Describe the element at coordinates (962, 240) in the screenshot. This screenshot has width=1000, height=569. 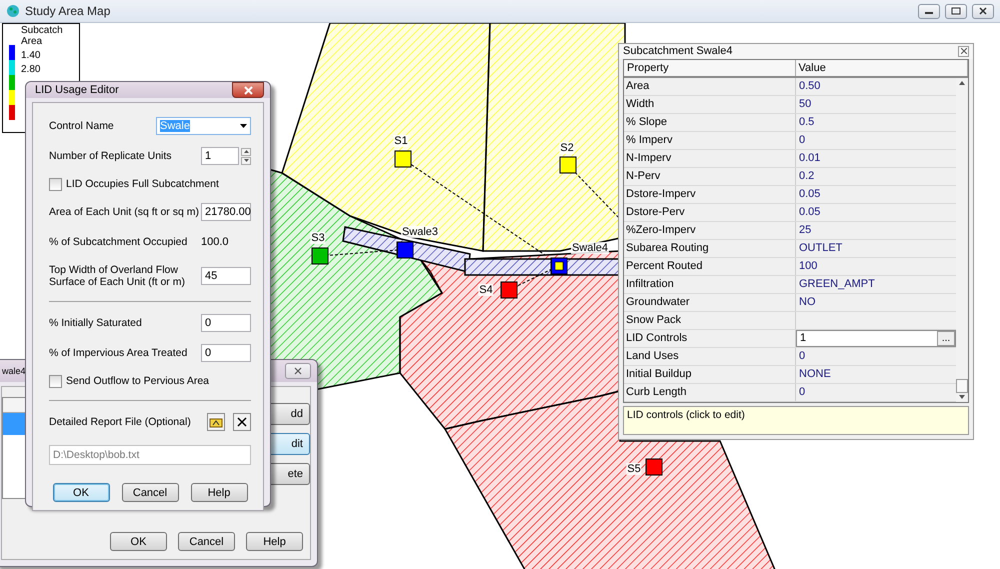
I see `scrollbar` at that location.